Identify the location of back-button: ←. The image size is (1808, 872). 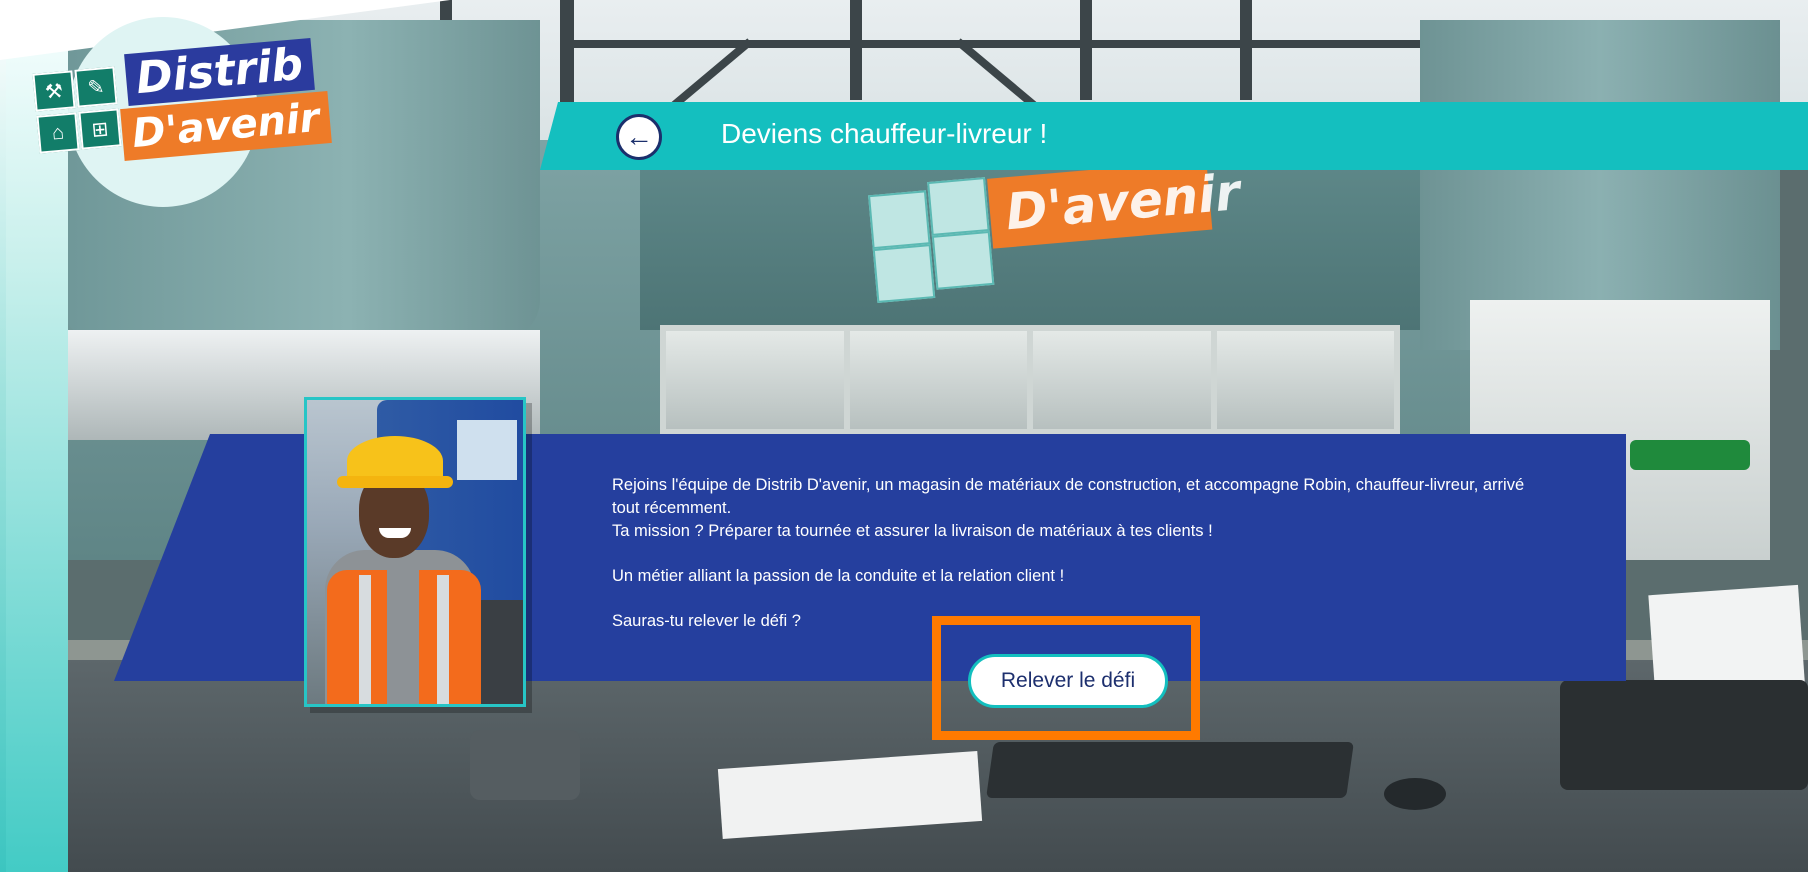
(639, 137).